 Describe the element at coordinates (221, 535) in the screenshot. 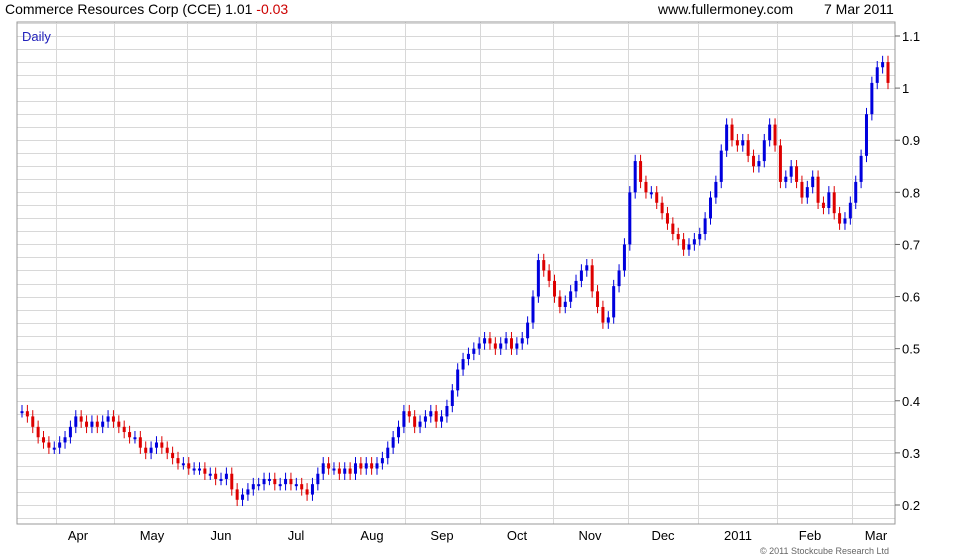

I see `x-tick-label: Jun` at that location.